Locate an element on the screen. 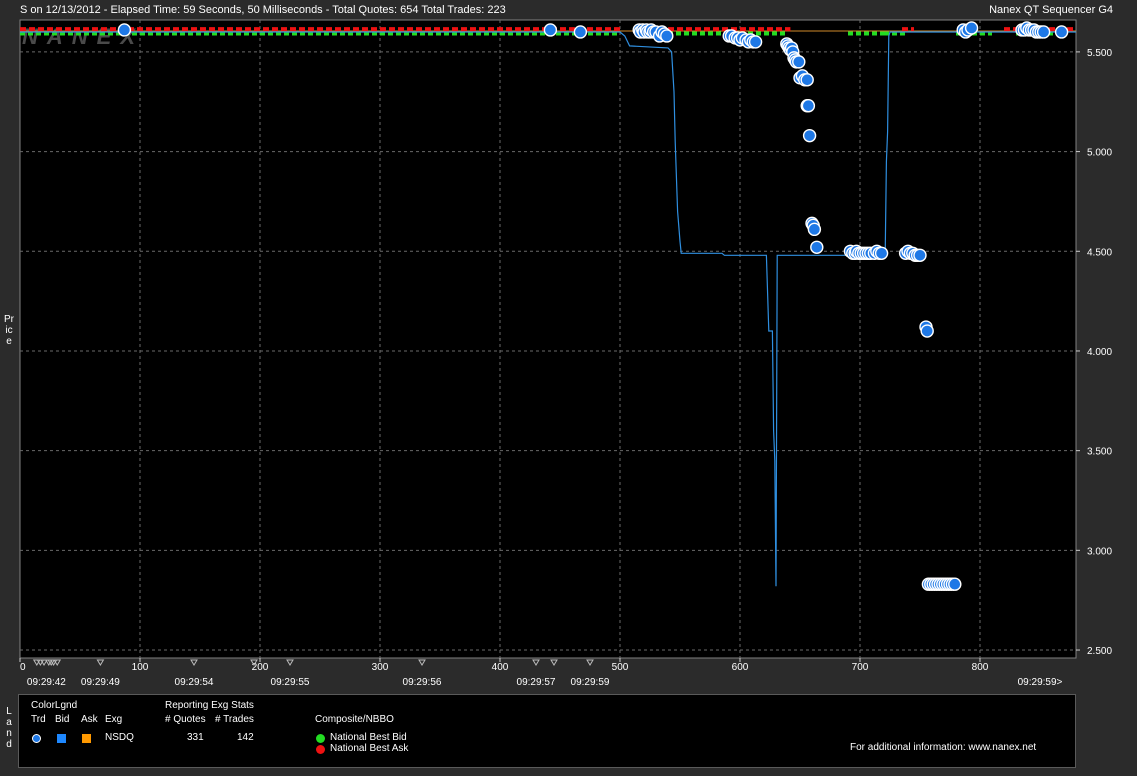  legend-col-exg: Exg is located at coordinates (114, 719).